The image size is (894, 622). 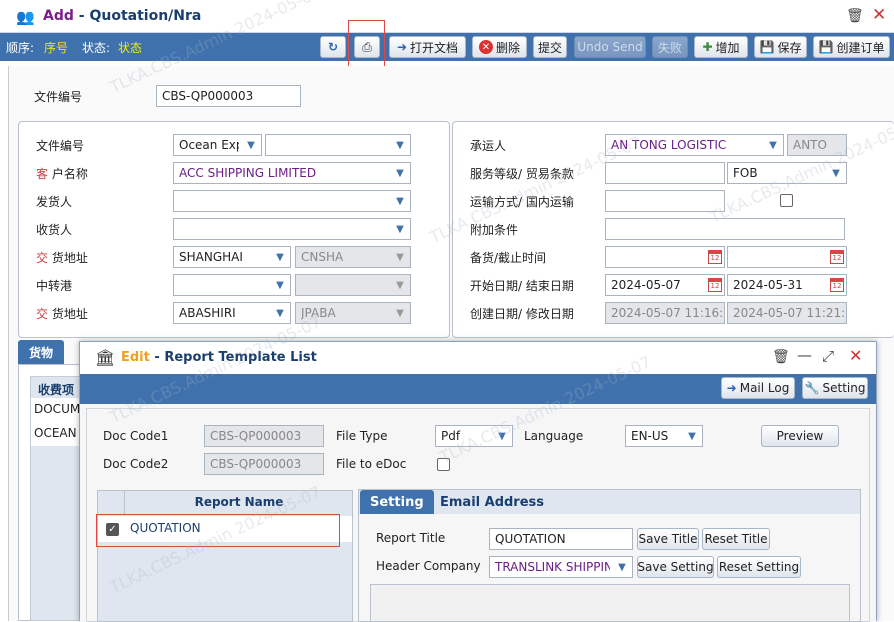 I want to click on carrier-label: 承运人, so click(x=488, y=146).